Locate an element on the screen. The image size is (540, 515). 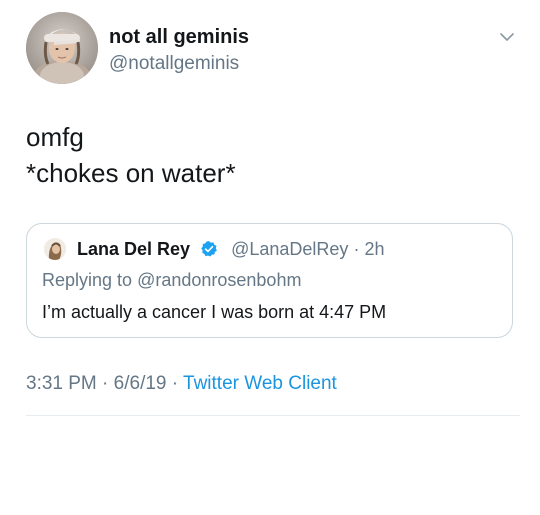
divider is located at coordinates (273, 415).